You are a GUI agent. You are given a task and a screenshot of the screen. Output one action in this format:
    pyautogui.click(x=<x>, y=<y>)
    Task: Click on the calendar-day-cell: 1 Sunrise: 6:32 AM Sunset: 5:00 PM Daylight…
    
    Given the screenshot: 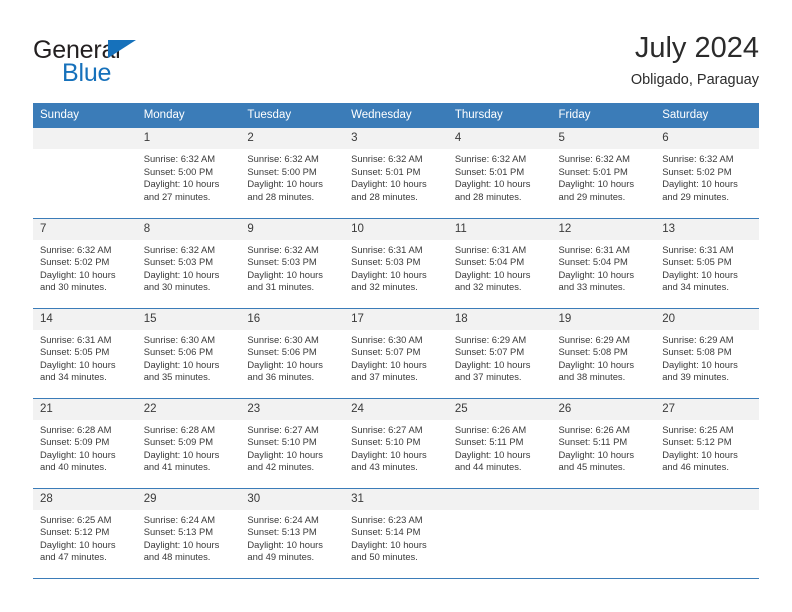 What is the action you would take?
    pyautogui.click(x=188, y=173)
    